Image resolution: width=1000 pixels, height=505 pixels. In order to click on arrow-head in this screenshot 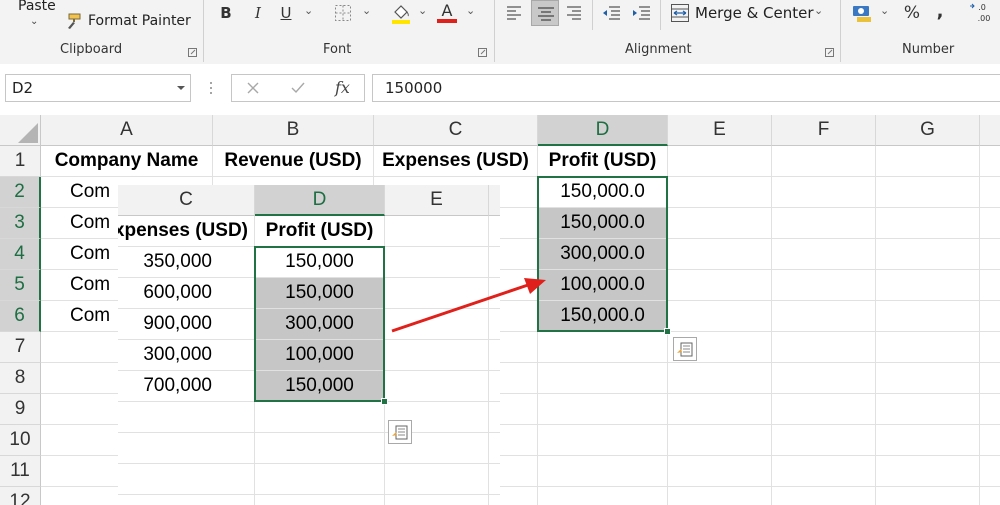, I will do `click(535, 286)`.